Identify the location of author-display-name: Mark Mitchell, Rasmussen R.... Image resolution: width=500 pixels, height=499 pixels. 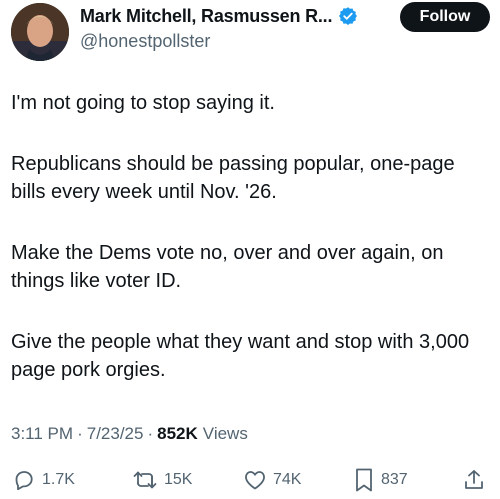
(206, 16).